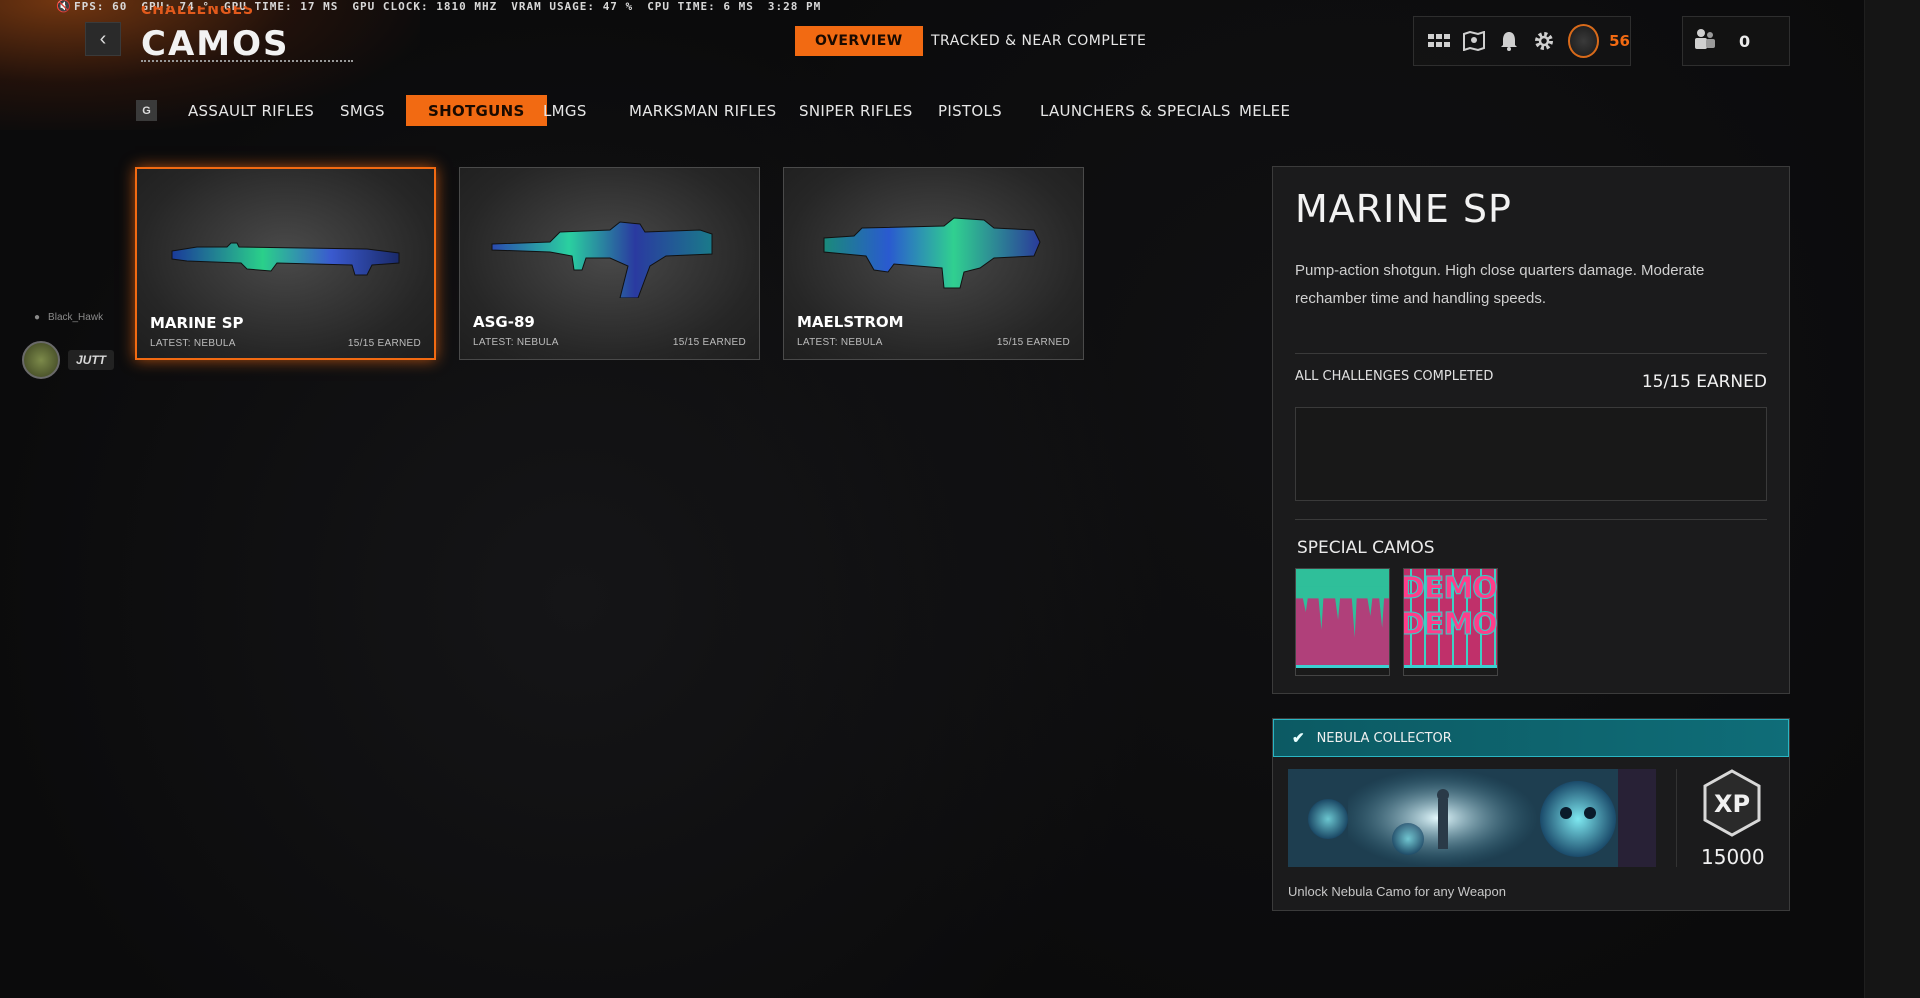 The width and height of the screenshot is (1920, 998). I want to click on gear-icon, so click(1544, 41).